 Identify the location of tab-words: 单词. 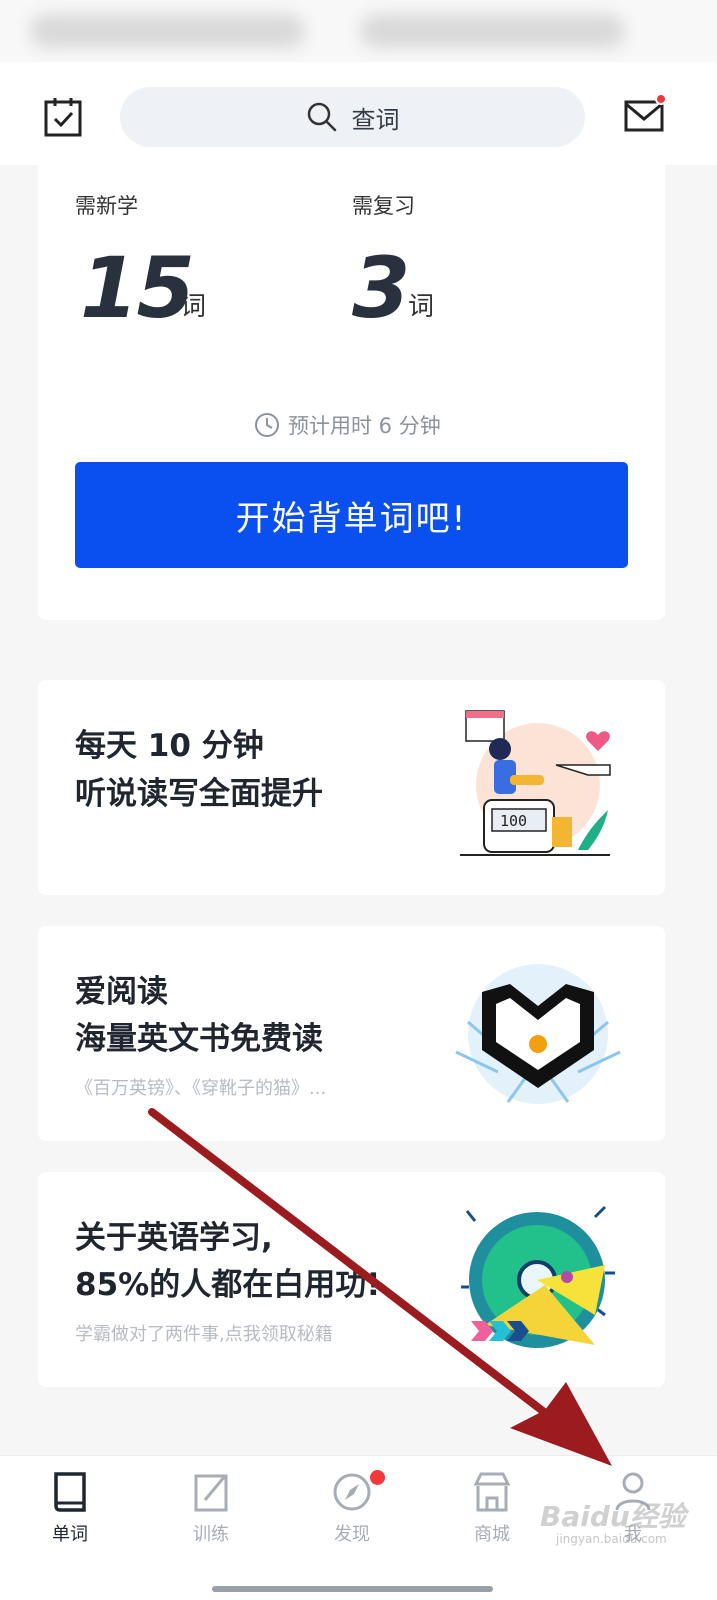
(70, 1508).